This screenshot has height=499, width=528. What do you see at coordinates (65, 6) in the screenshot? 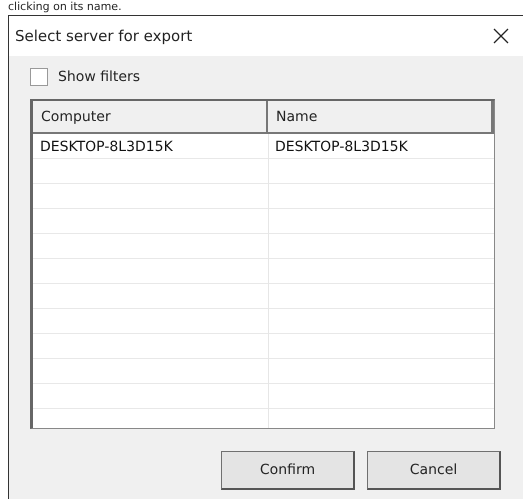
I see `caption-text: clicking on its name.` at bounding box center [65, 6].